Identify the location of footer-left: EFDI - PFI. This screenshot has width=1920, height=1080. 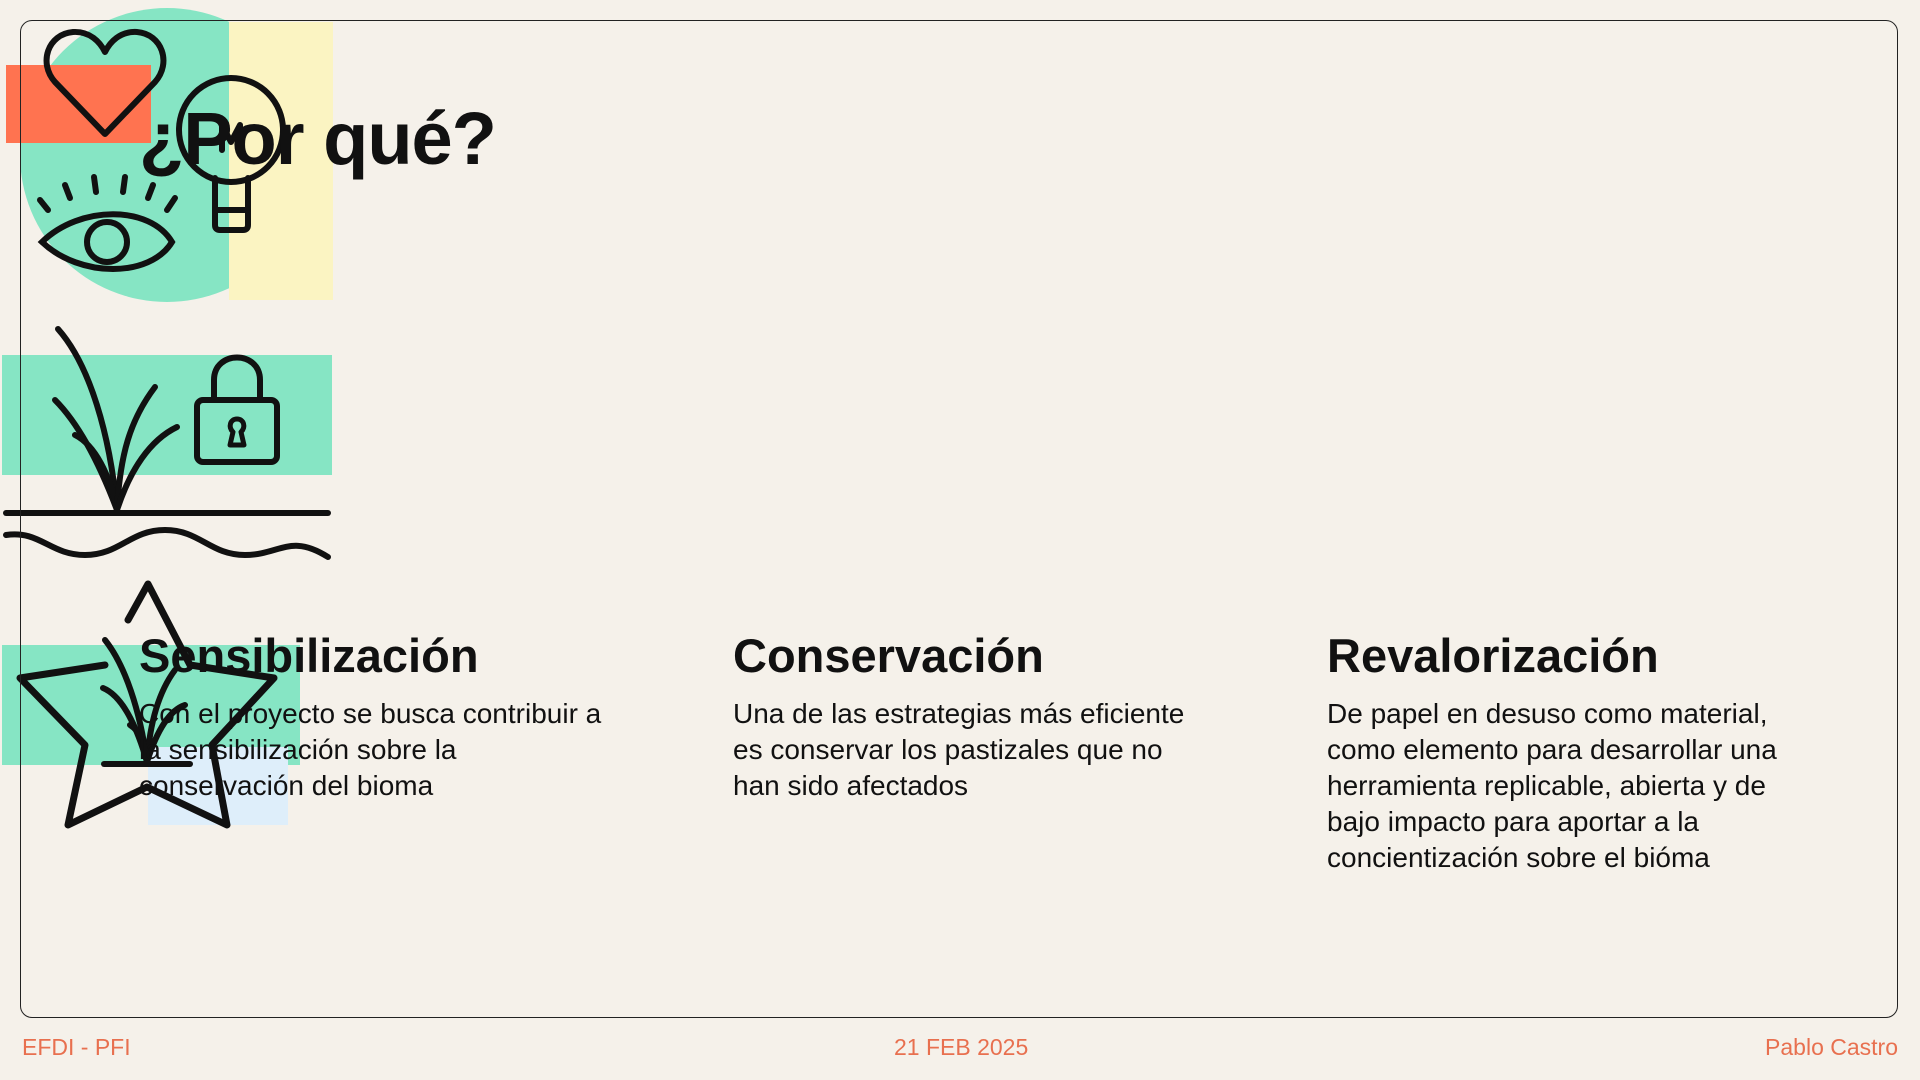
(76, 1047).